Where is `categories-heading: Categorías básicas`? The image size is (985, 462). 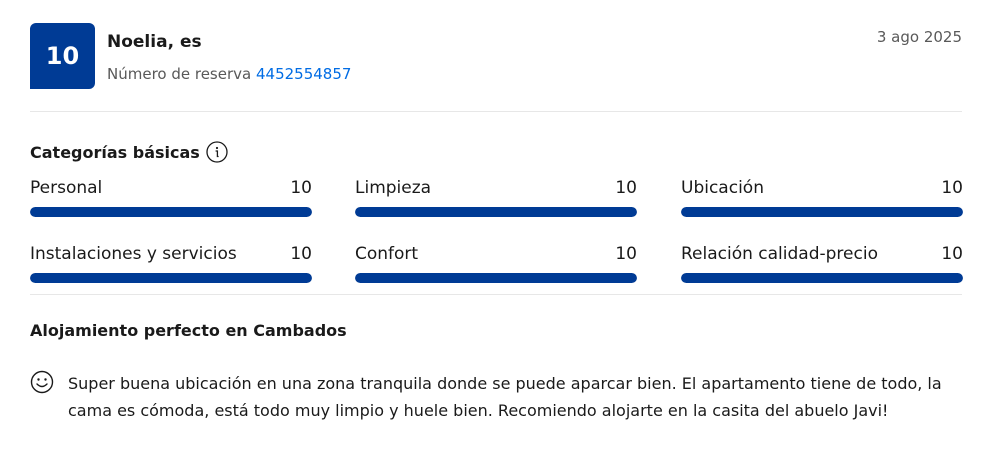 categories-heading: Categorías básicas is located at coordinates (129, 152).